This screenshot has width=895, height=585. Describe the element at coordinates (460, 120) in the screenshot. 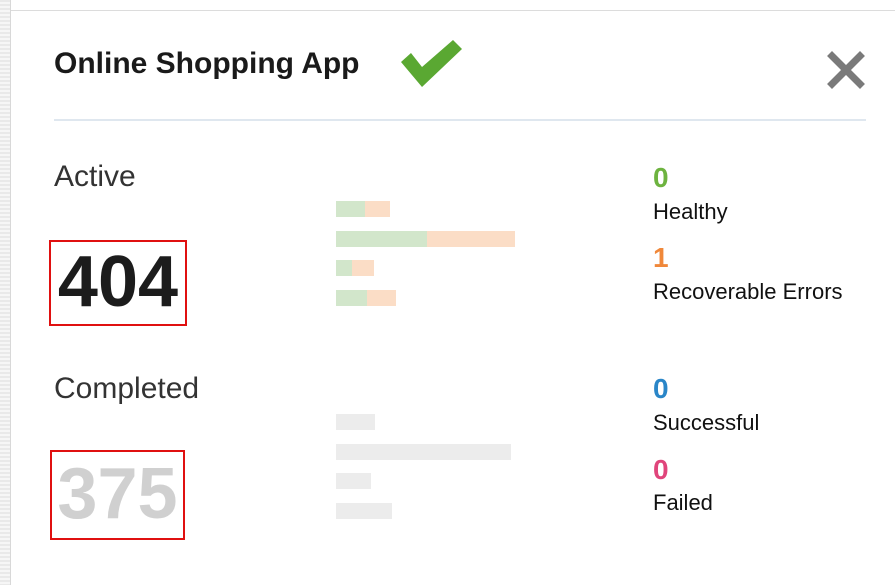

I see `header-divider` at that location.